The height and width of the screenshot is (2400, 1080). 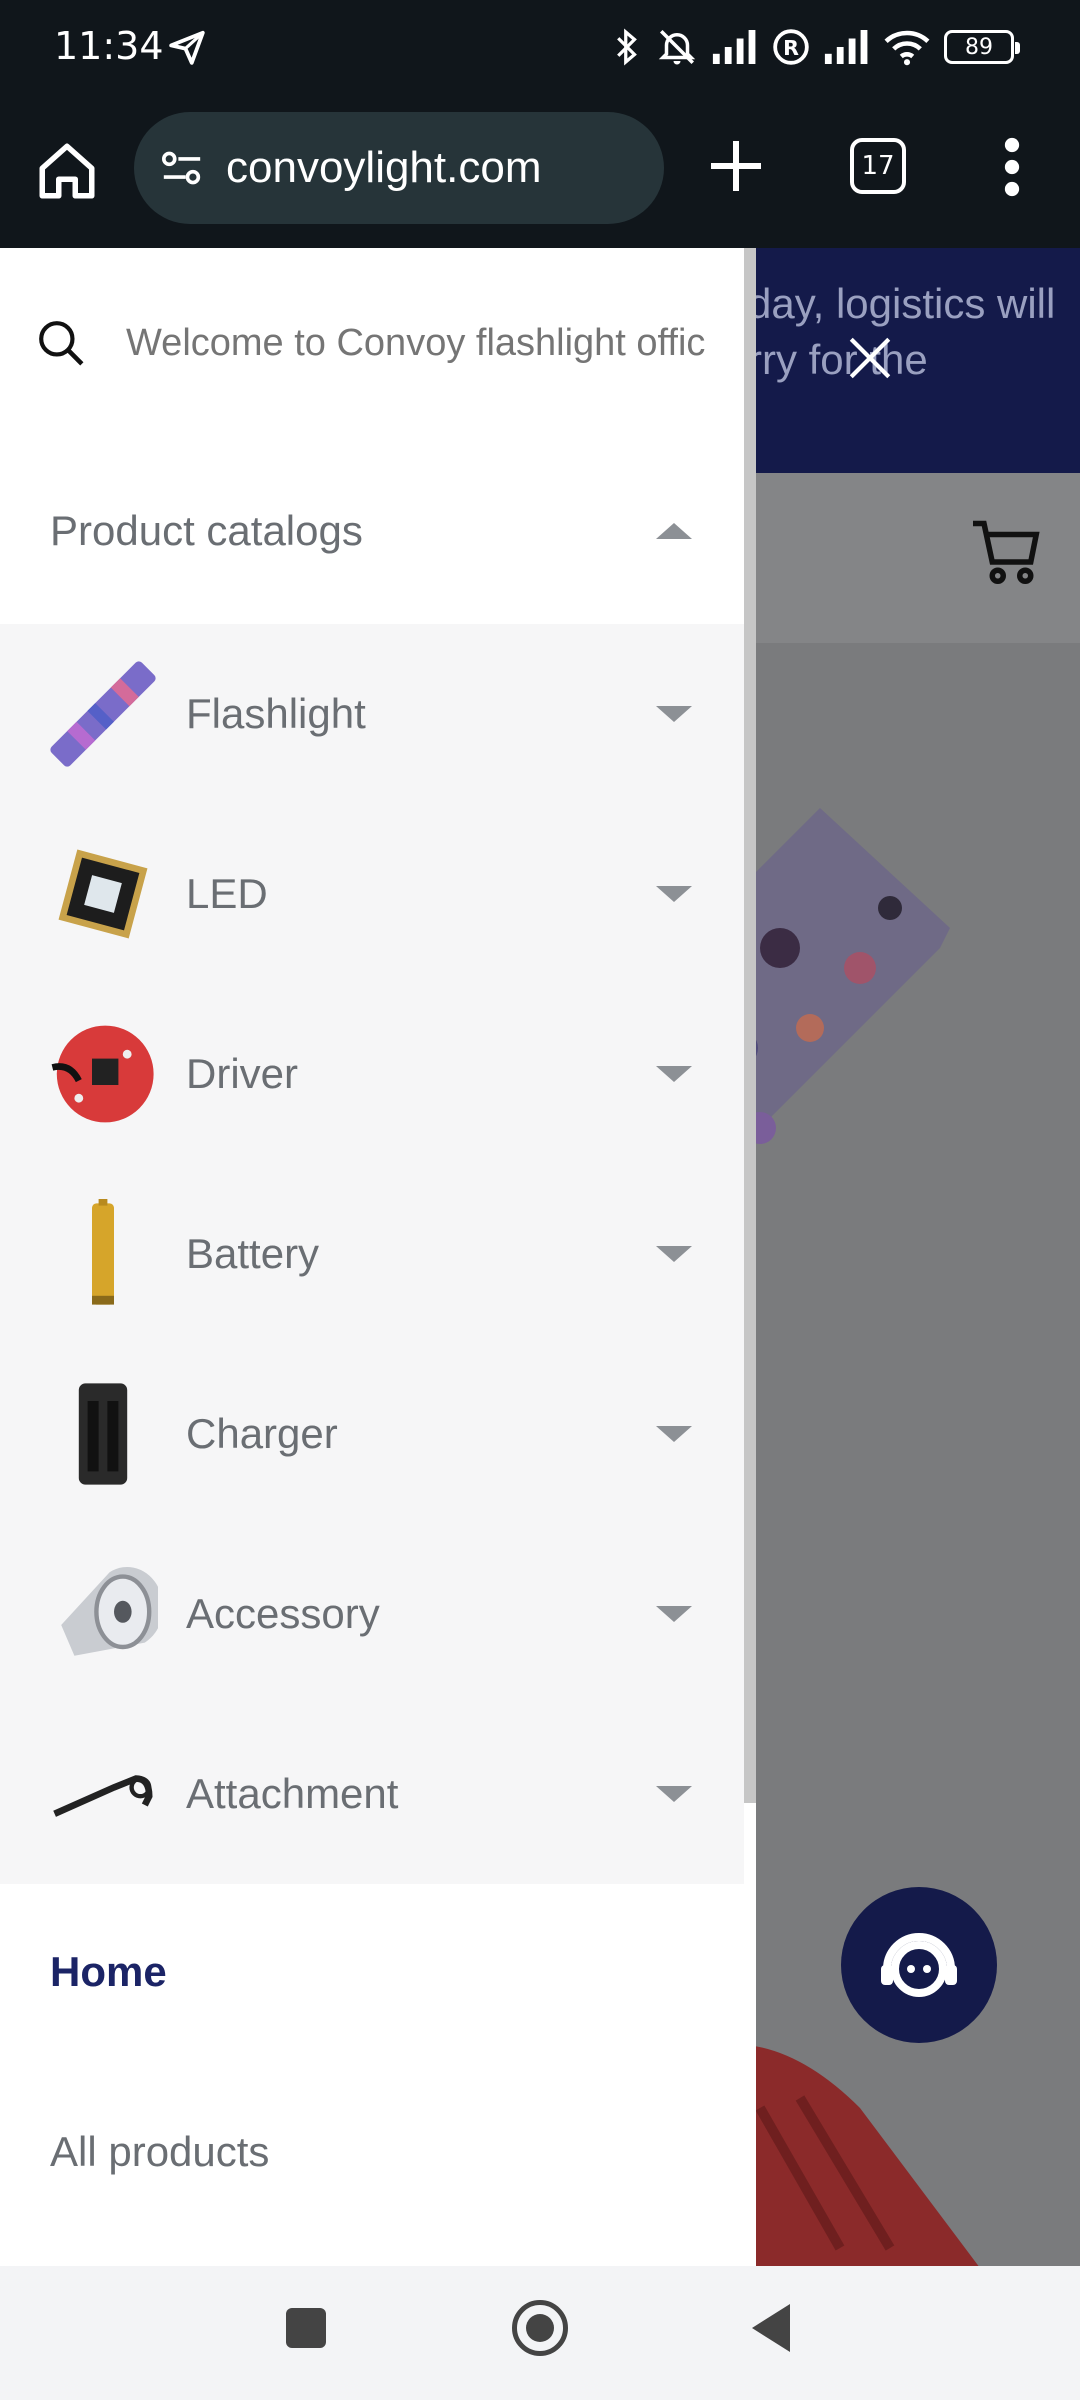 I want to click on battery-level: 89, so click(x=979, y=47).